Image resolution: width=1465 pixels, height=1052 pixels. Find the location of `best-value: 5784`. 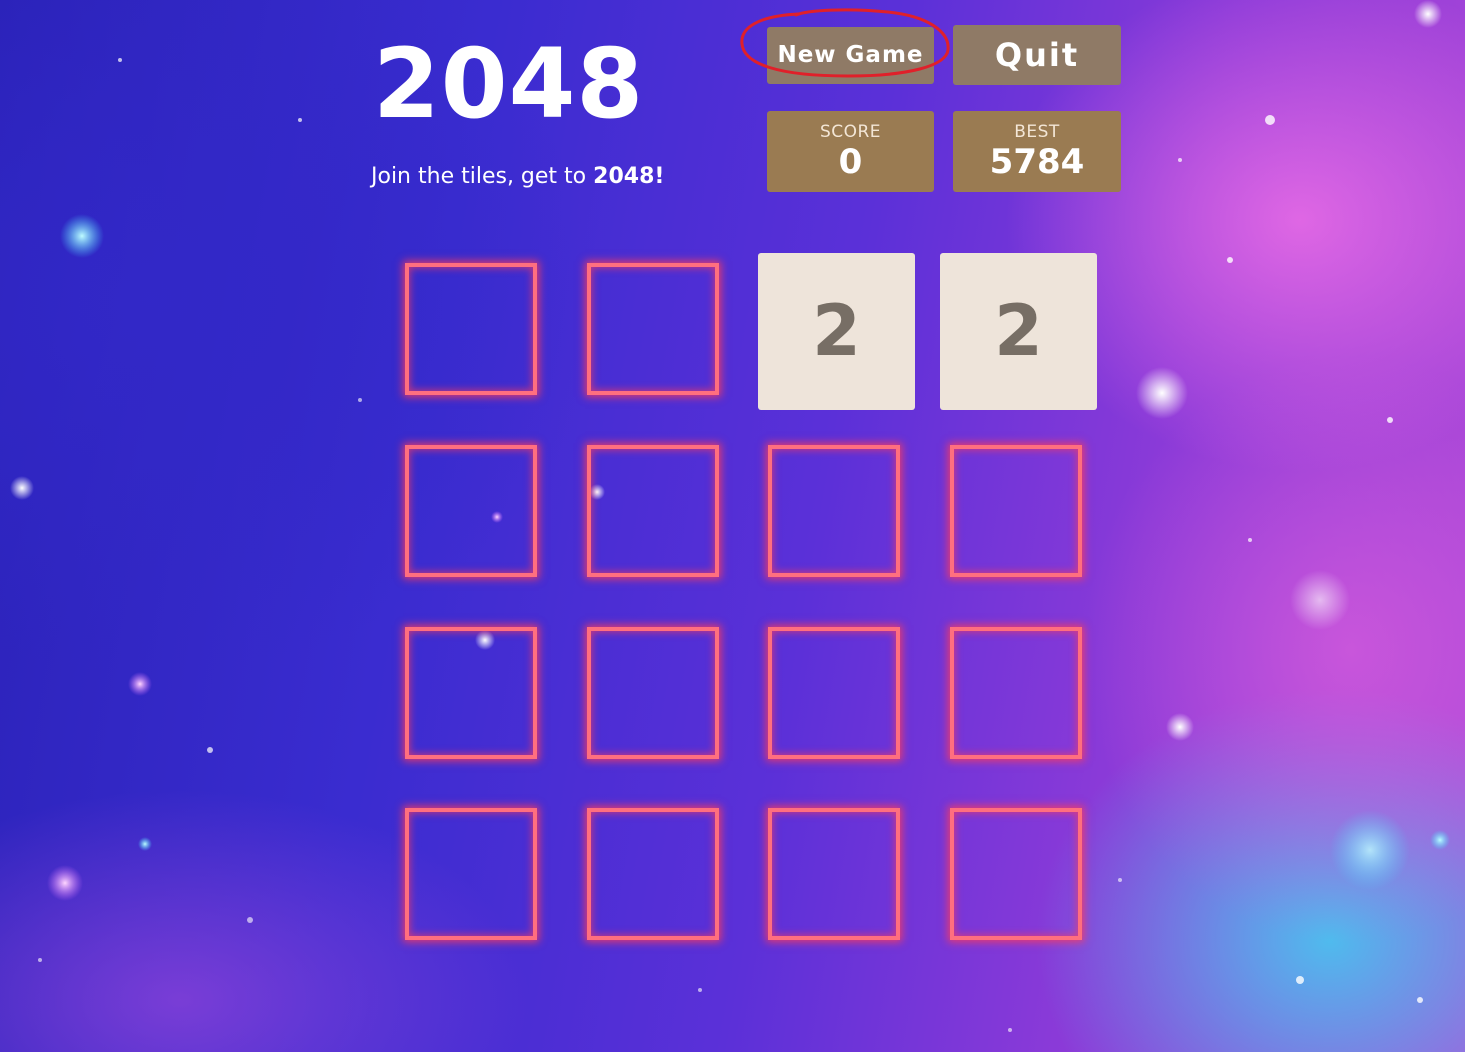

best-value: 5784 is located at coordinates (1037, 162).